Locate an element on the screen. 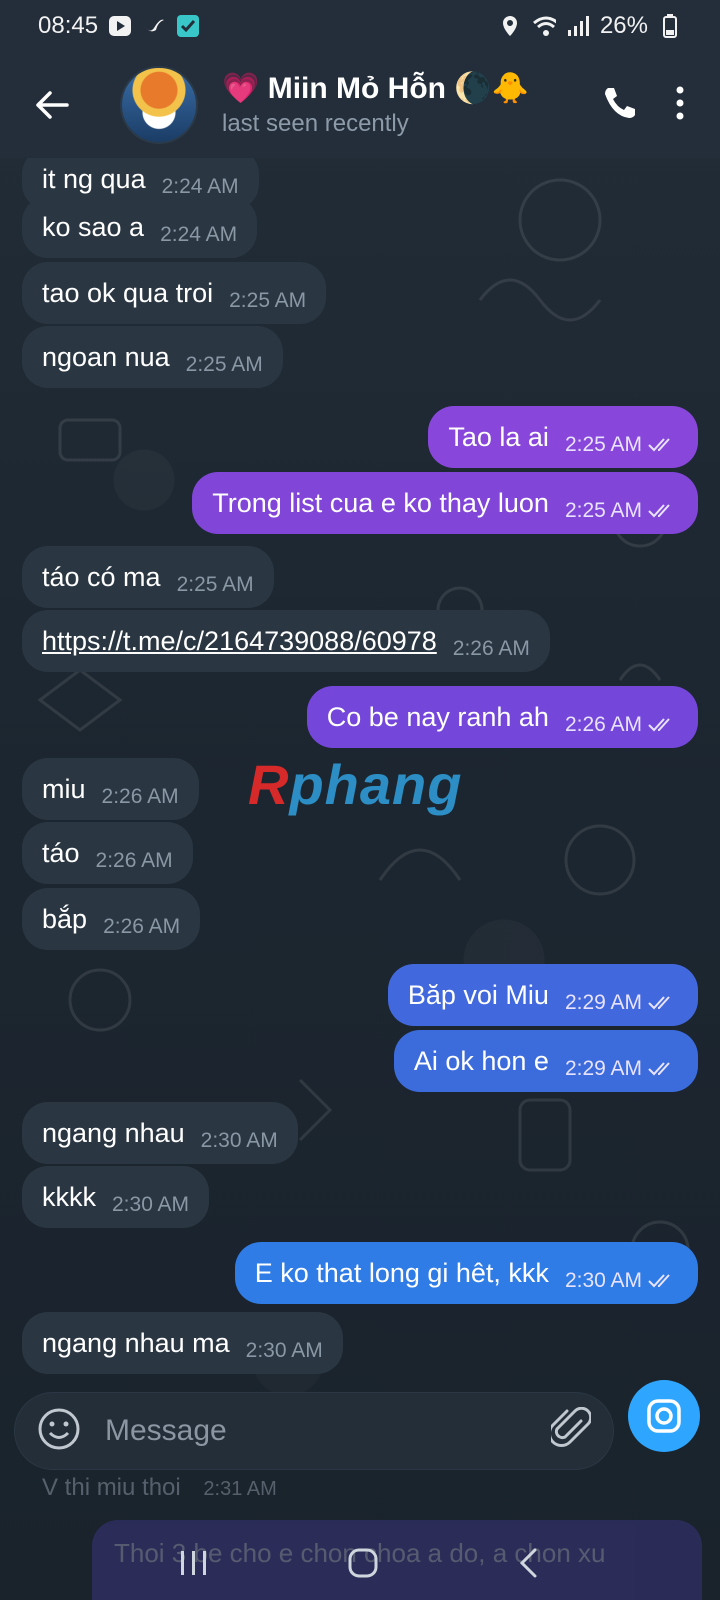 This screenshot has width=720, height=1600. message-incoming: táo có ma 2:25 AM is located at coordinates (148, 577).